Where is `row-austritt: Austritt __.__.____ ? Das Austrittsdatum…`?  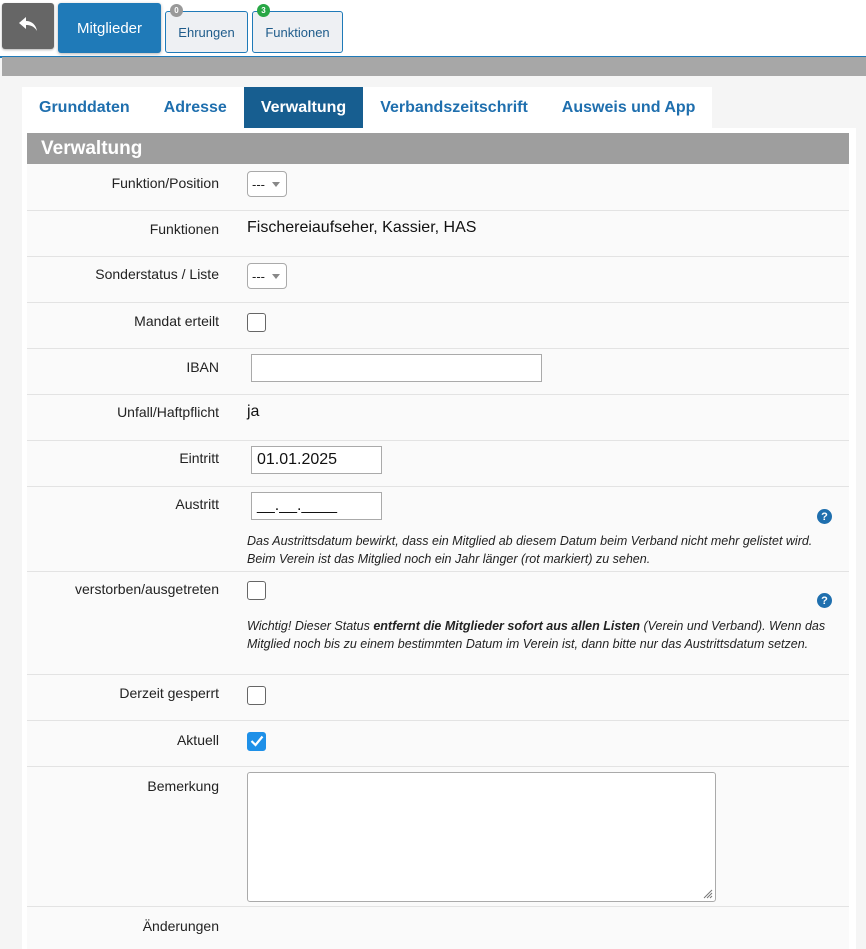
row-austritt: Austritt __.__.____ ? Das Austrittsdatum… is located at coordinates (438, 529).